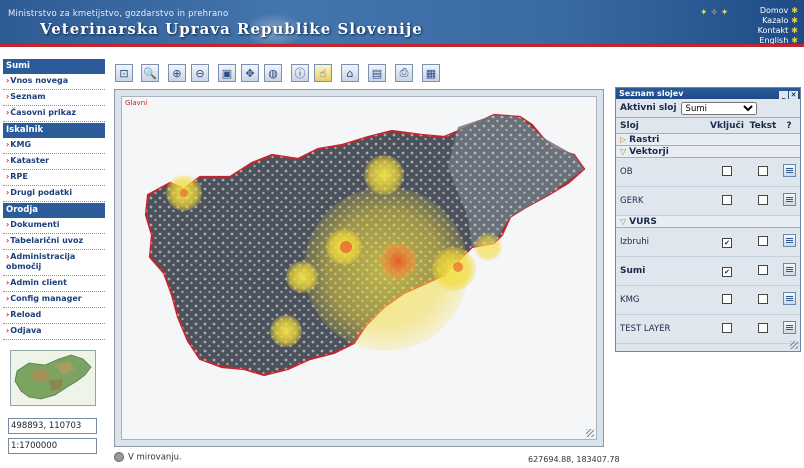 The height and width of the screenshot is (468, 804). I want to click on sidebar-item-kataster: ›Kataster, so click(54, 162).